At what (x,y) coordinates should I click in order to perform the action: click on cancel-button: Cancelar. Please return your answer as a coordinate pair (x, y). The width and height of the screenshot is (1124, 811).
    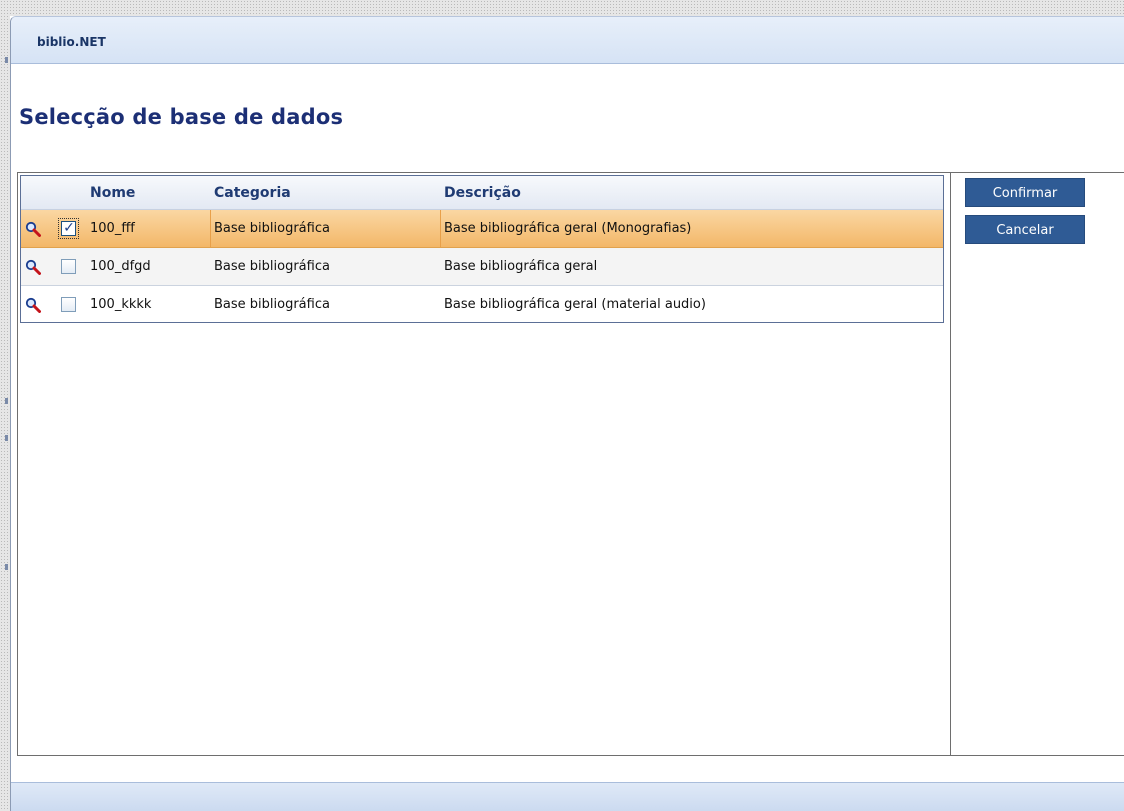
    Looking at the image, I should click on (1025, 229).